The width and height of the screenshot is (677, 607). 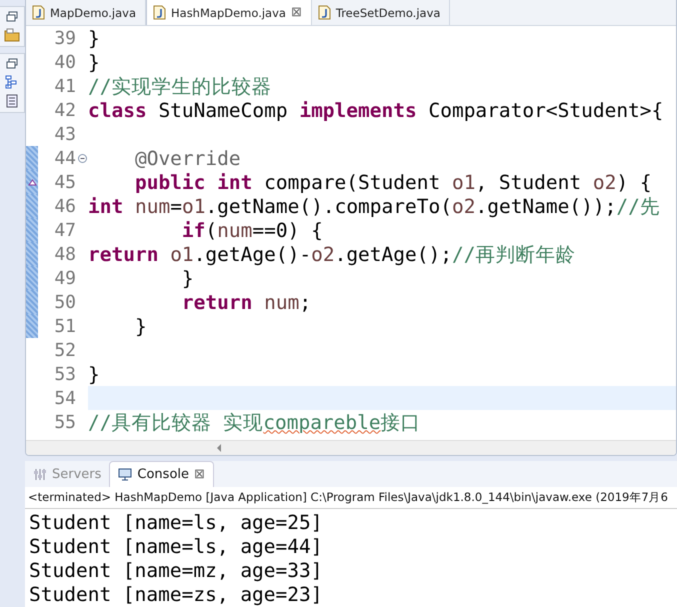 I want to click on console-output-line: Student [name=zs, age=23], so click(x=176, y=595).